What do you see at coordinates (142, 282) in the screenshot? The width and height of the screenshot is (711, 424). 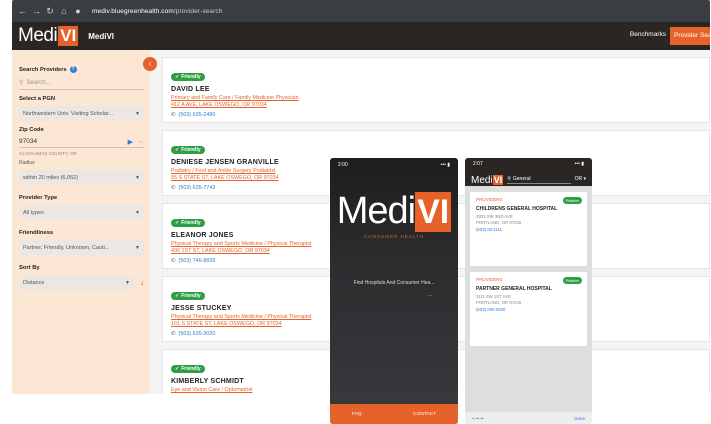 I see `sort-direction-icon: ↓` at bounding box center [142, 282].